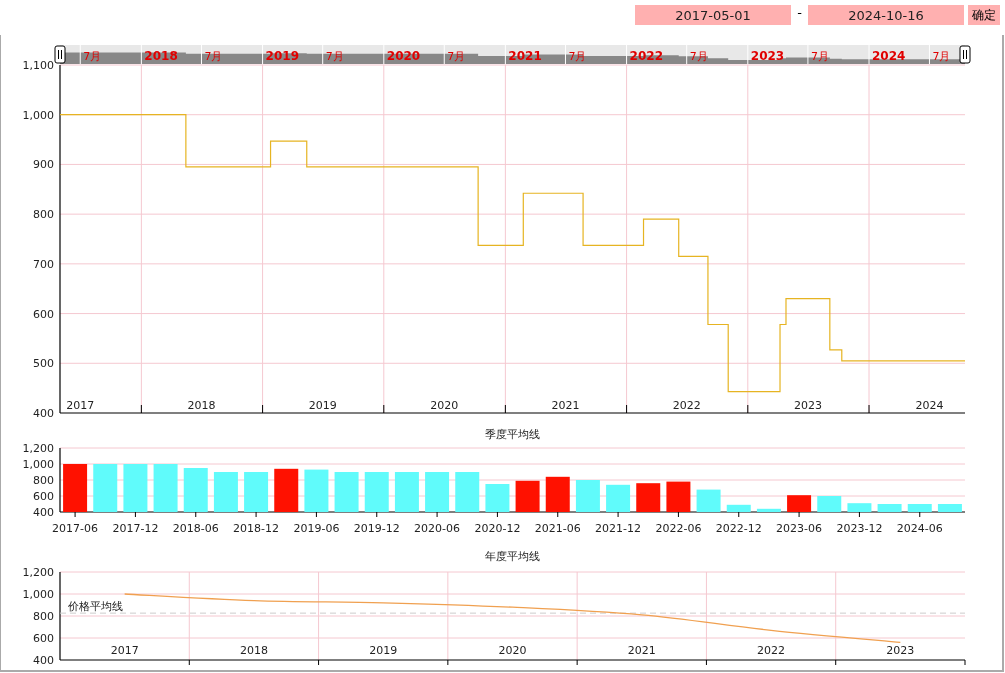 The width and height of the screenshot is (1005, 673). What do you see at coordinates (135, 528) in the screenshot?
I see `axis-label: 2017-12` at bounding box center [135, 528].